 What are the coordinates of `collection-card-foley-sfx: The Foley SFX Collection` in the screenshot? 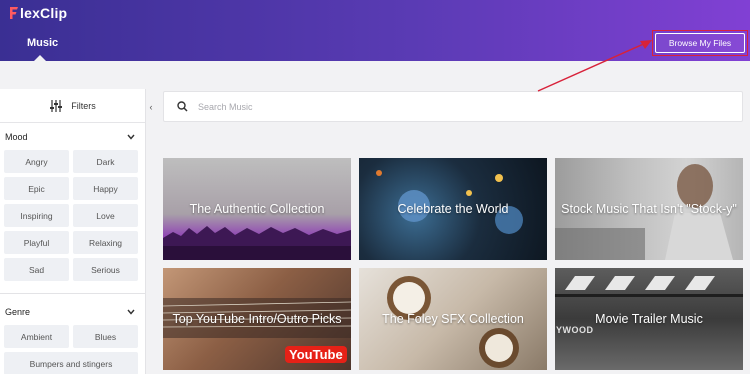 It's located at (453, 319).